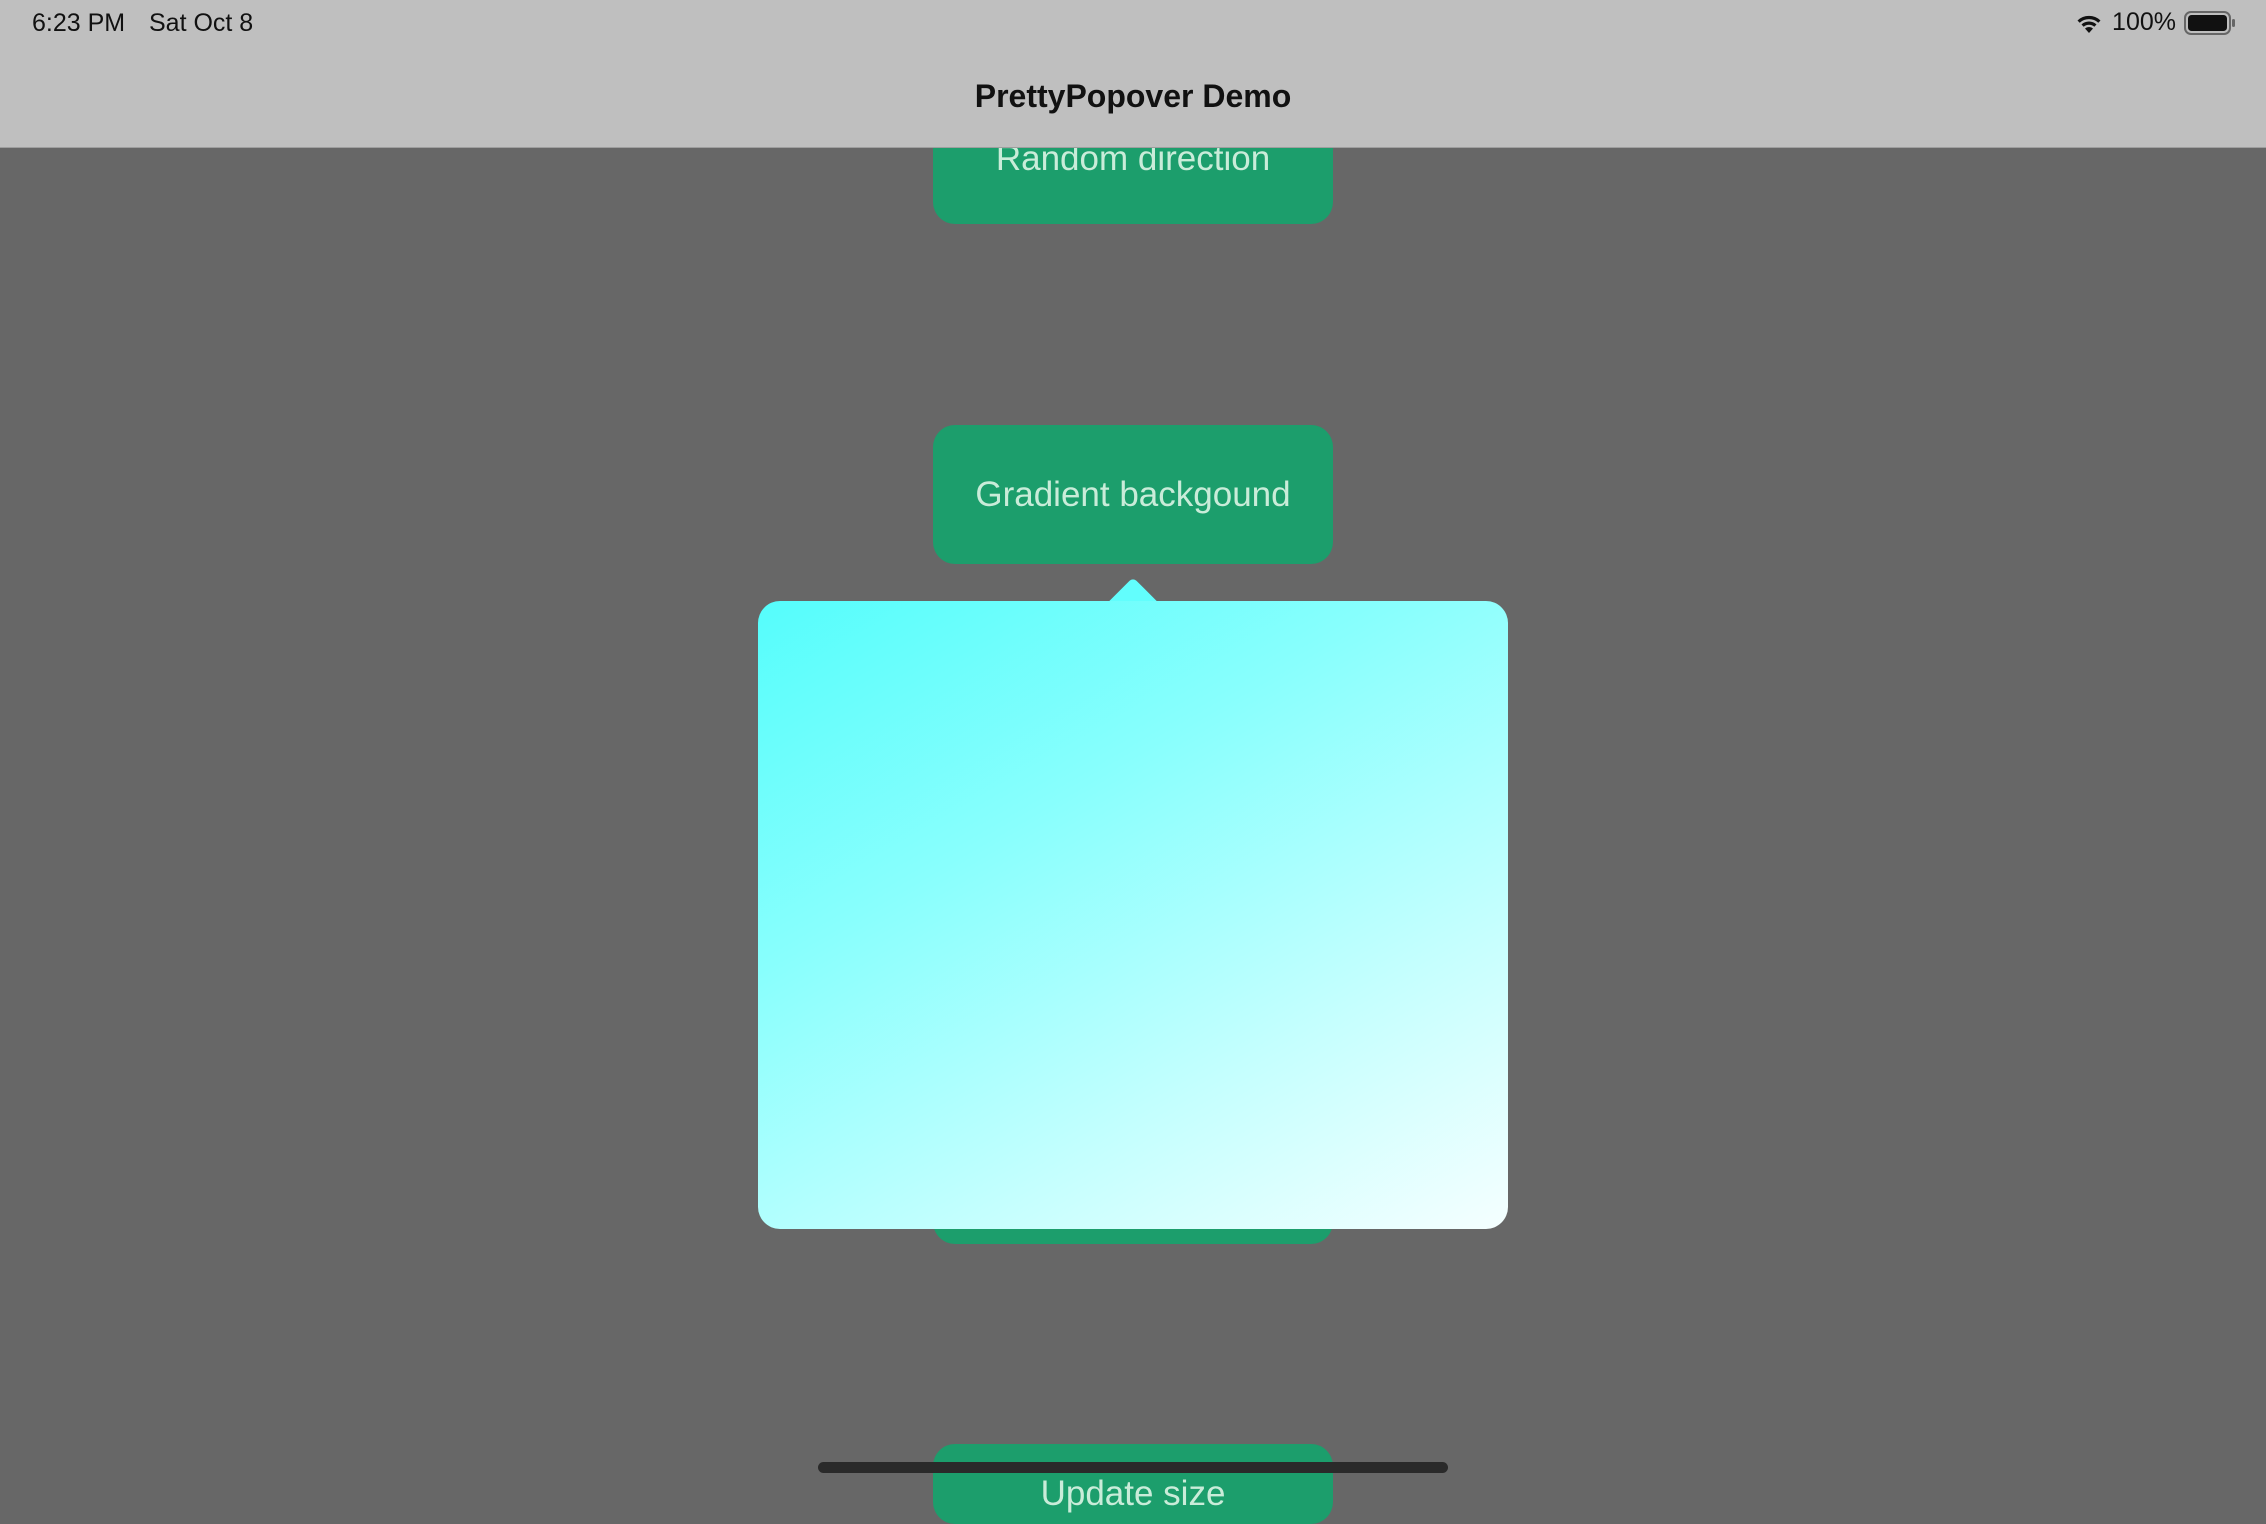 The width and height of the screenshot is (2266, 1524). I want to click on status-indicators: 100%, so click(2155, 22).